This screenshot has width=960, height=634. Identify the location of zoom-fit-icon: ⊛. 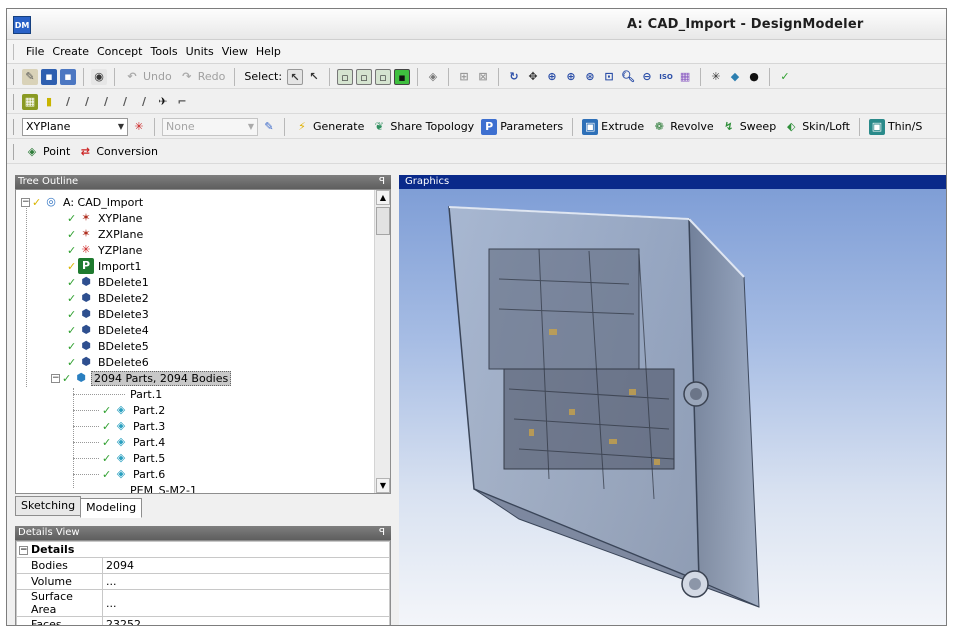
(590, 77).